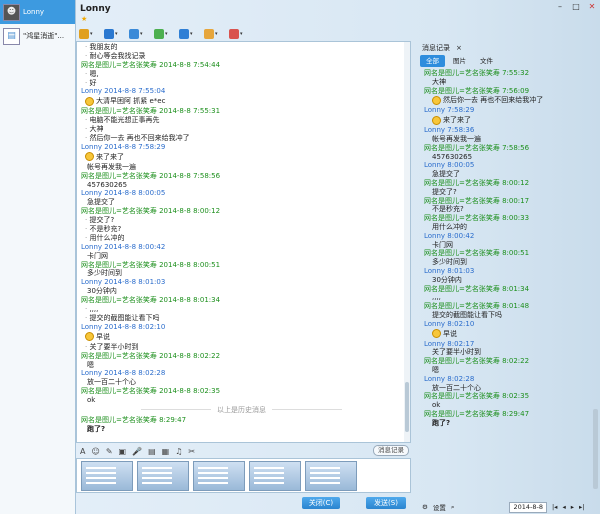  What do you see at coordinates (213, 34) in the screenshot?
I see `app-tool-button: ▾` at bounding box center [213, 34].